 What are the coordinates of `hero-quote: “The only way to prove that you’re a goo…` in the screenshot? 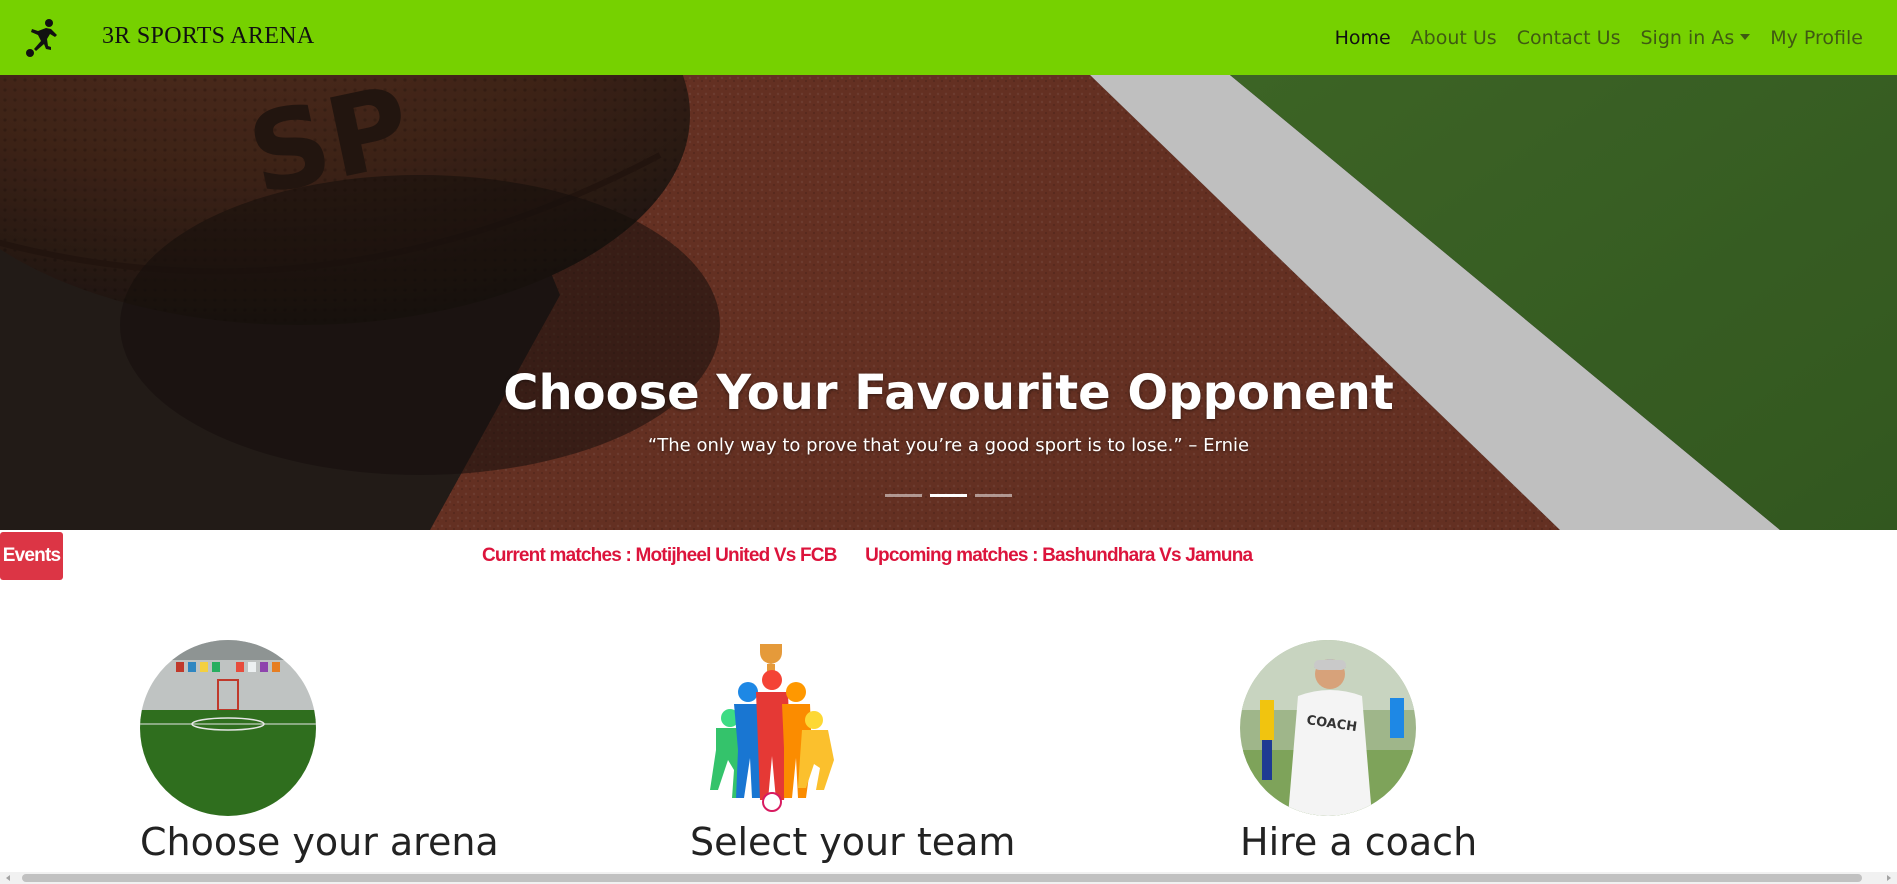 It's located at (948, 445).